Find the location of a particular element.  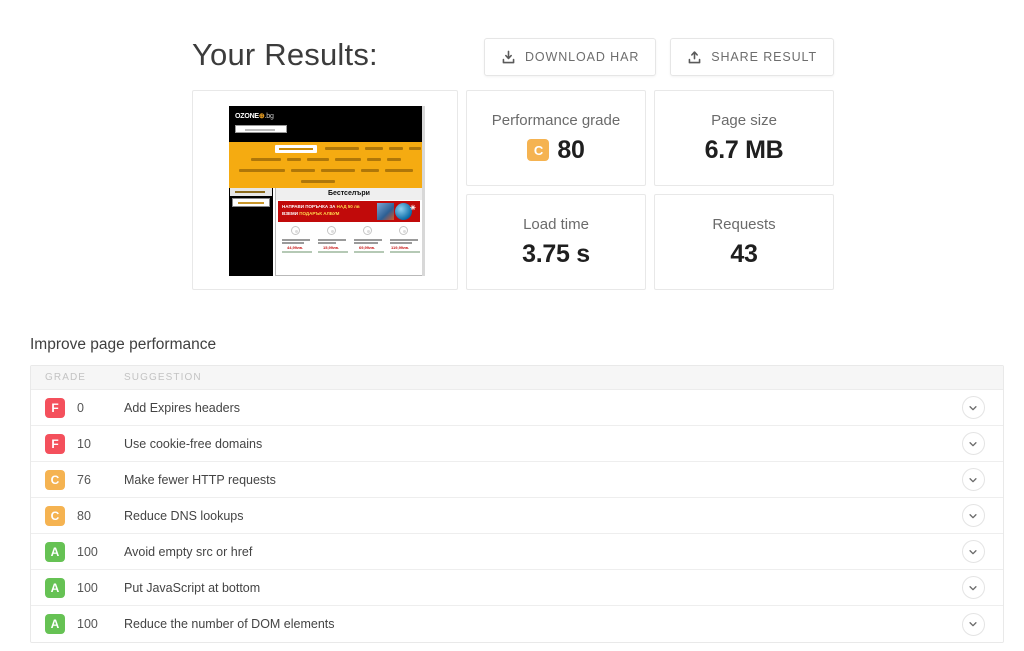

grade-cell: F 10 is located at coordinates (71, 443).